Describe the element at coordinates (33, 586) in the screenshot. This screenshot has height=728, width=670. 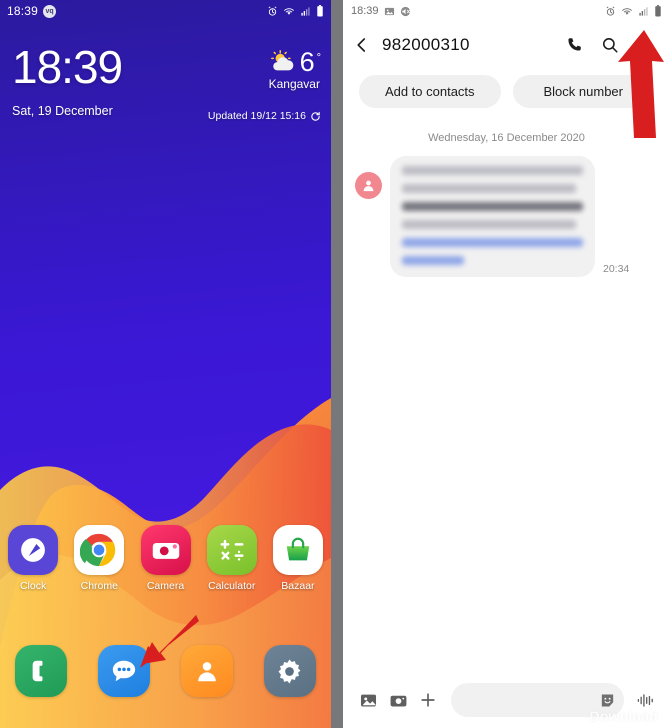
I see `app-label: Clock` at that location.